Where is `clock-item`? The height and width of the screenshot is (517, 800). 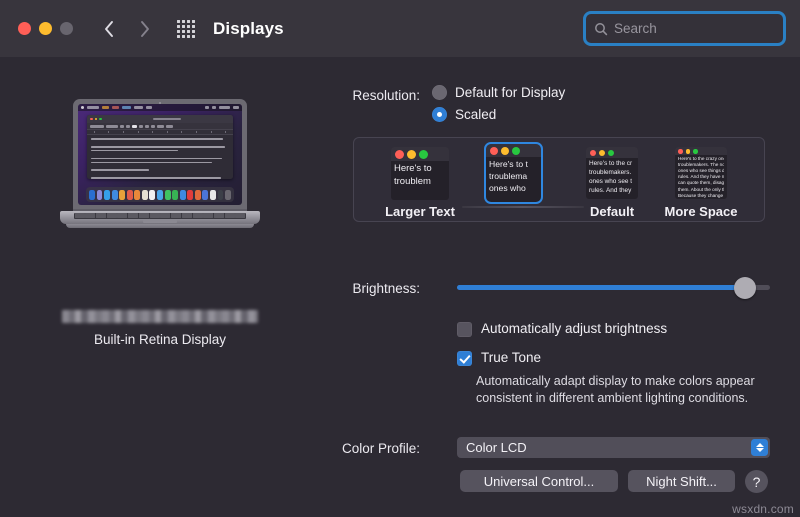 clock-item is located at coordinates (224, 107).